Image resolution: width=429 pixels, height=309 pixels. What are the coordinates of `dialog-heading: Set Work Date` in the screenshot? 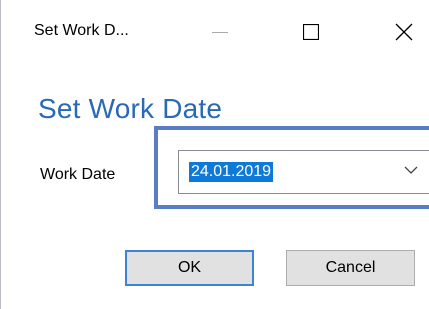 It's located at (130, 108).